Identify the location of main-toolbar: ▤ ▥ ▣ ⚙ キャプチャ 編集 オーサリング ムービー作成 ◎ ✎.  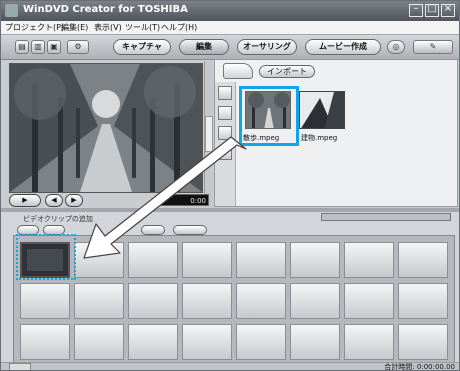
(230, 47).